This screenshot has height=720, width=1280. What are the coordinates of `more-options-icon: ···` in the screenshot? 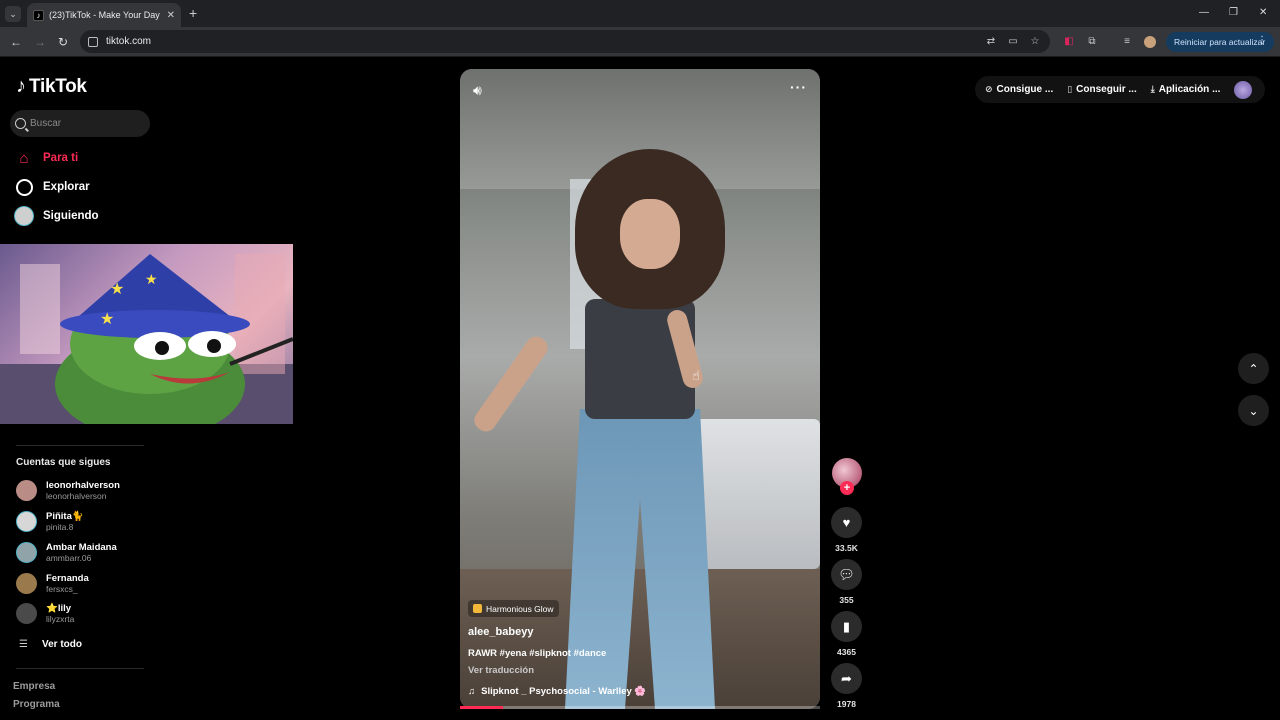 It's located at (798, 87).